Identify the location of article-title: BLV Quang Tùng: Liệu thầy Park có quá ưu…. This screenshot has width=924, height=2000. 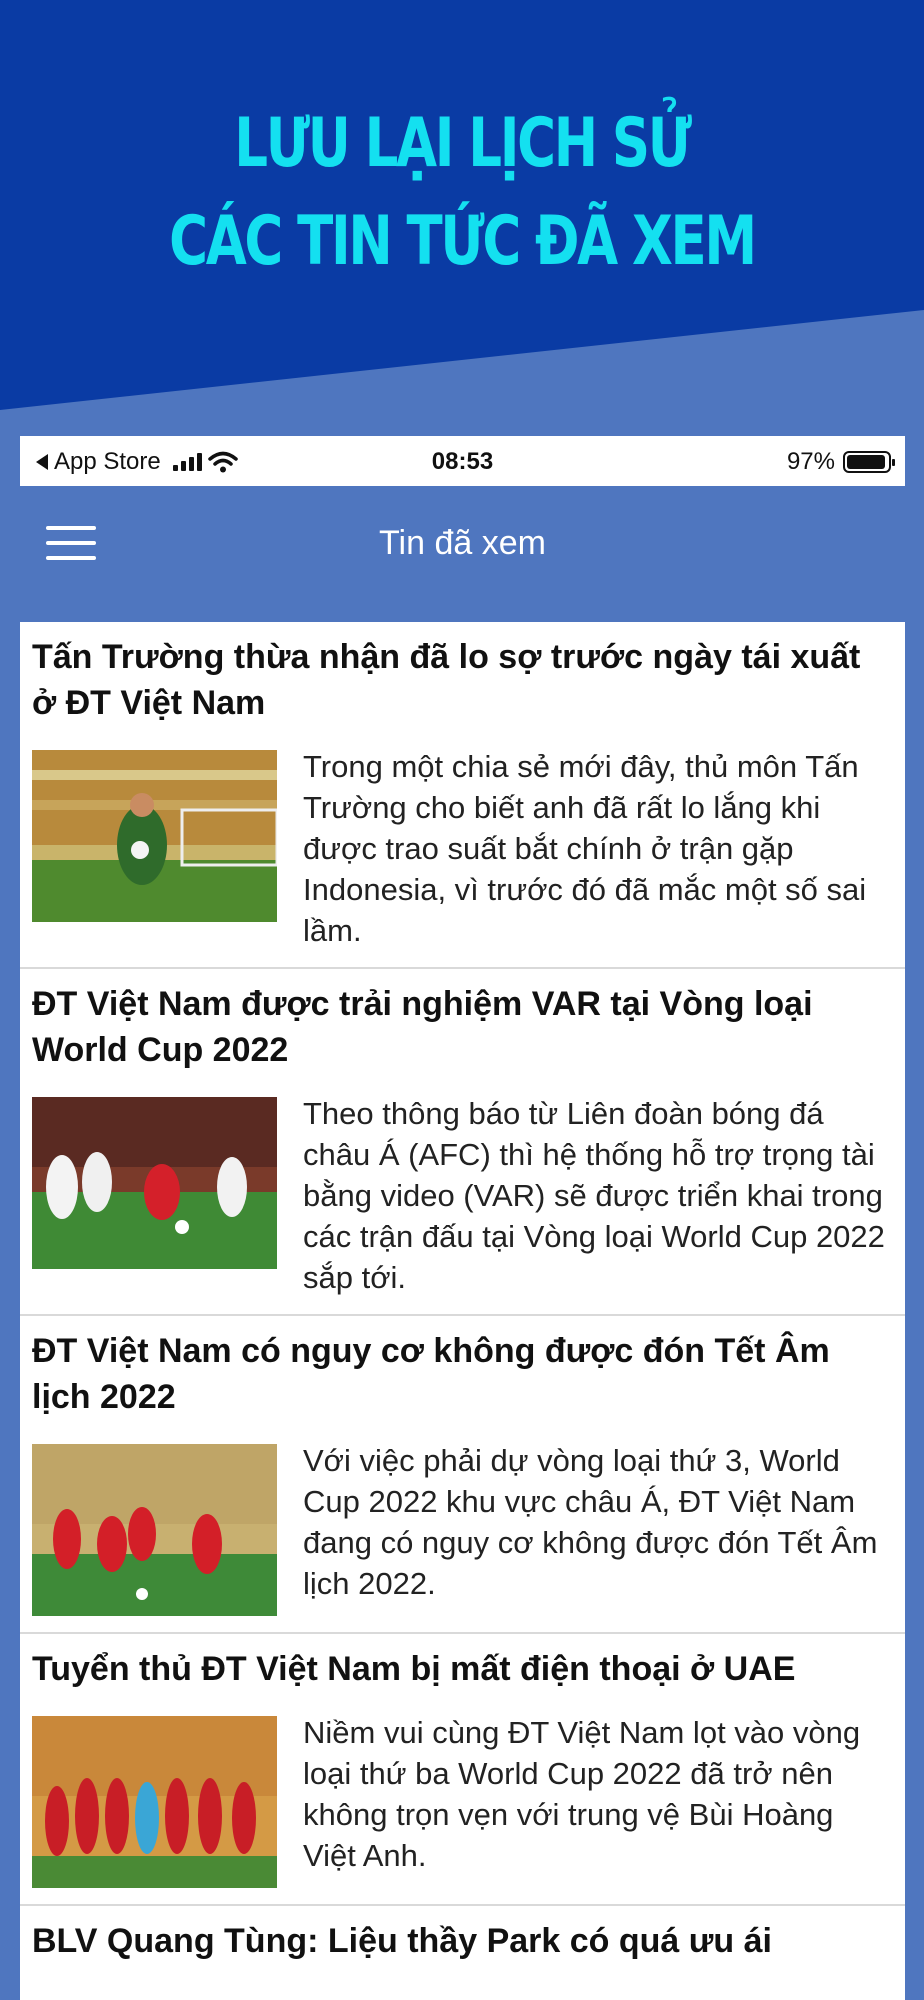
(462, 1935).